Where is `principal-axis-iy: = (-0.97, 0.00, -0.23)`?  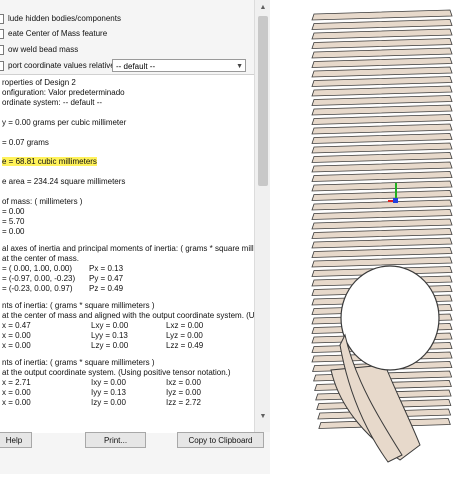 principal-axis-iy: = (-0.97, 0.00, -0.23) is located at coordinates (39, 278).